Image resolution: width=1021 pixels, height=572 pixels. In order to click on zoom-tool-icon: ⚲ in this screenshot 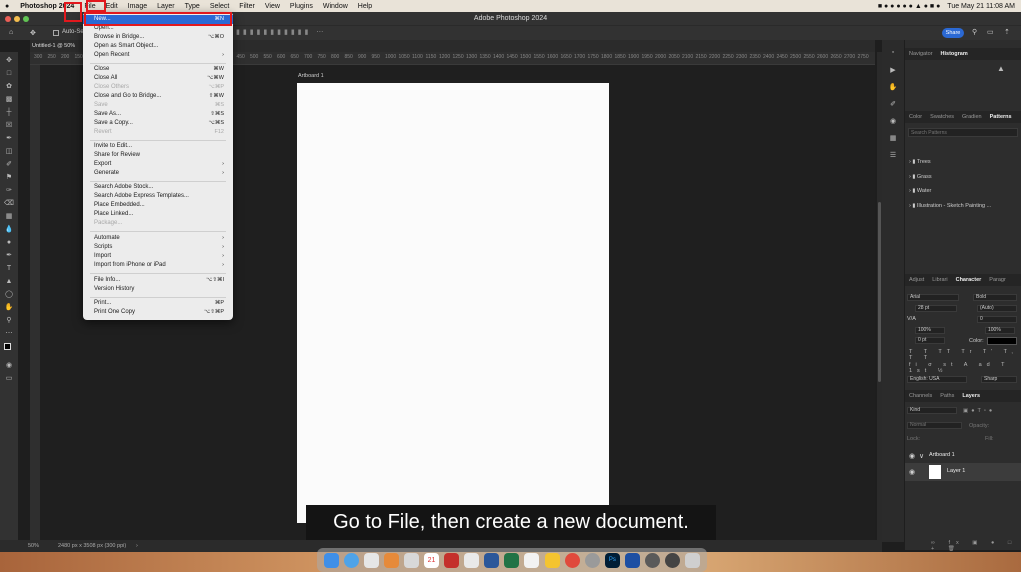, I will do `click(9, 321)`.